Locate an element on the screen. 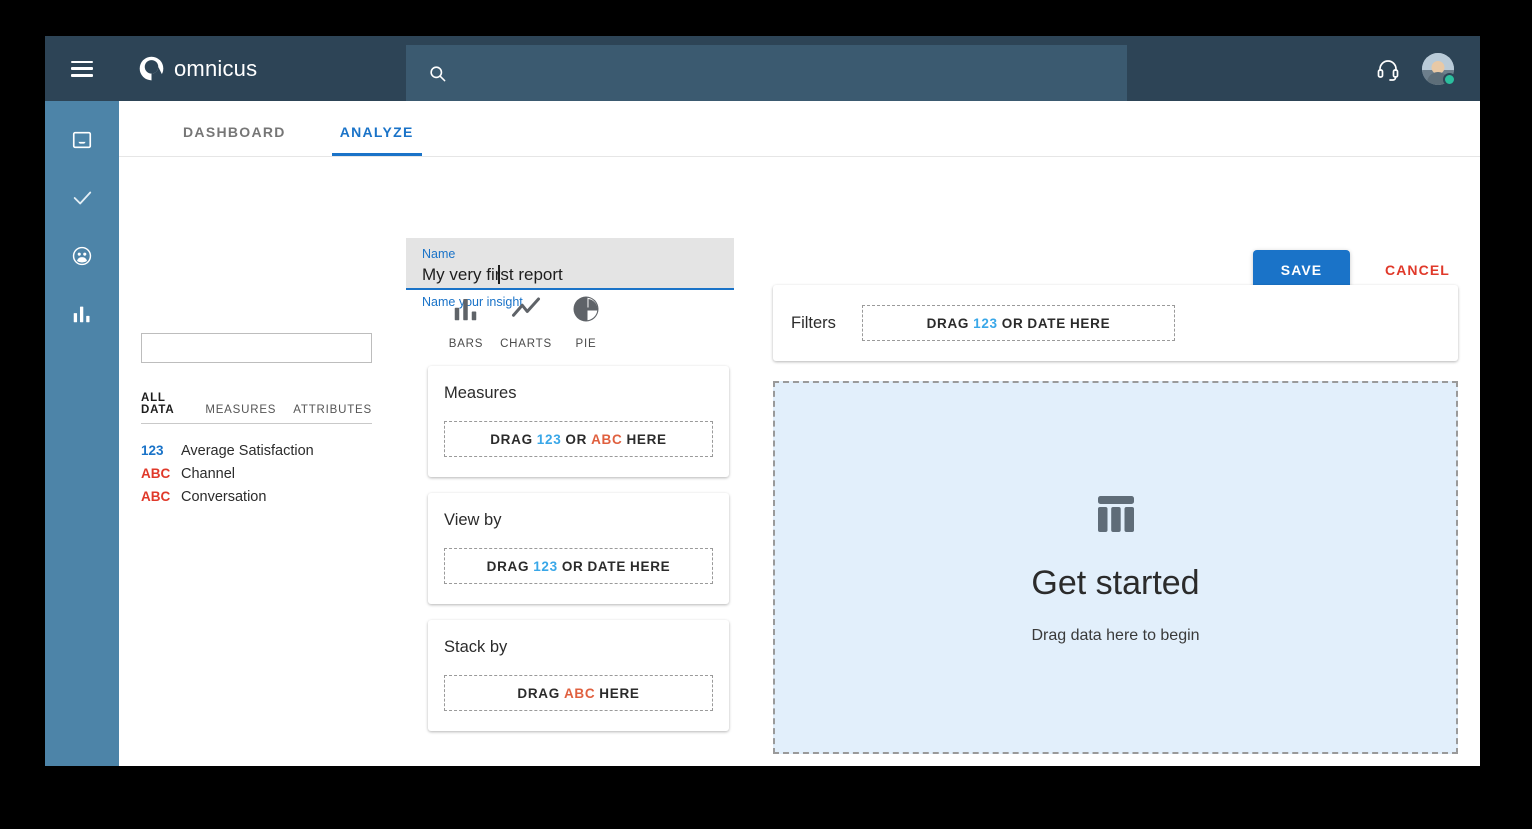  list-item: ABC Conversation is located at coordinates (262, 496).